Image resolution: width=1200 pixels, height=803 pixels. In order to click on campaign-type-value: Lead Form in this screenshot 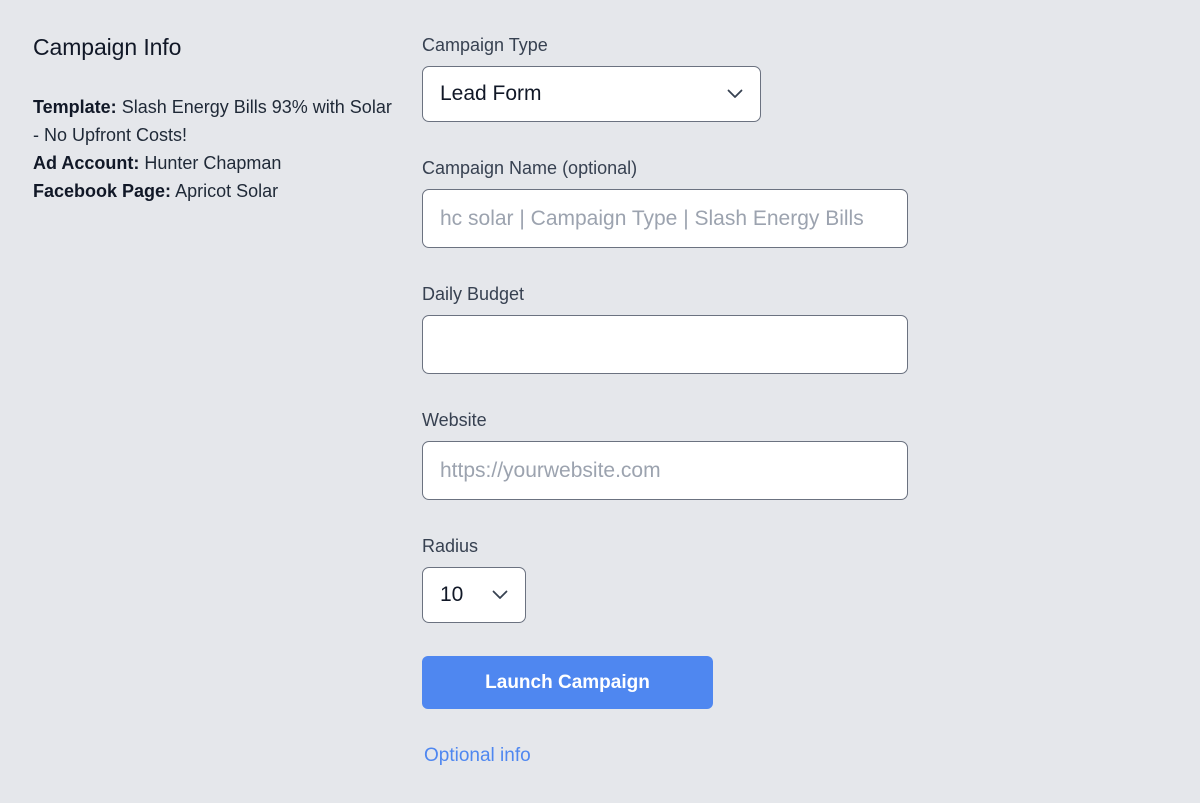, I will do `click(491, 93)`.